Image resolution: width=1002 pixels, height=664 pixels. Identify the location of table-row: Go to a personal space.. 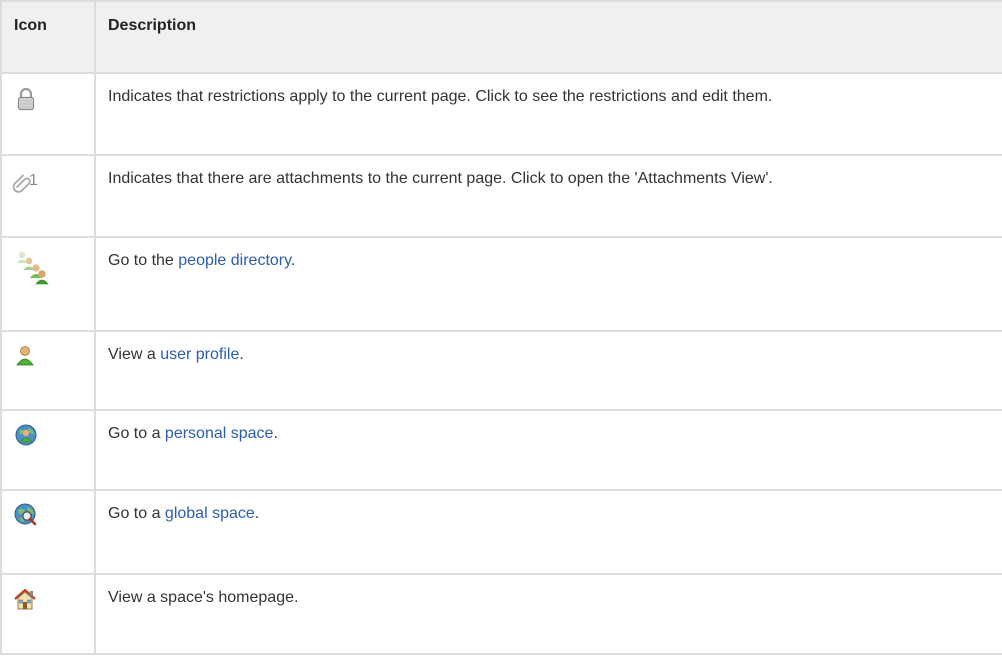
(501, 450).